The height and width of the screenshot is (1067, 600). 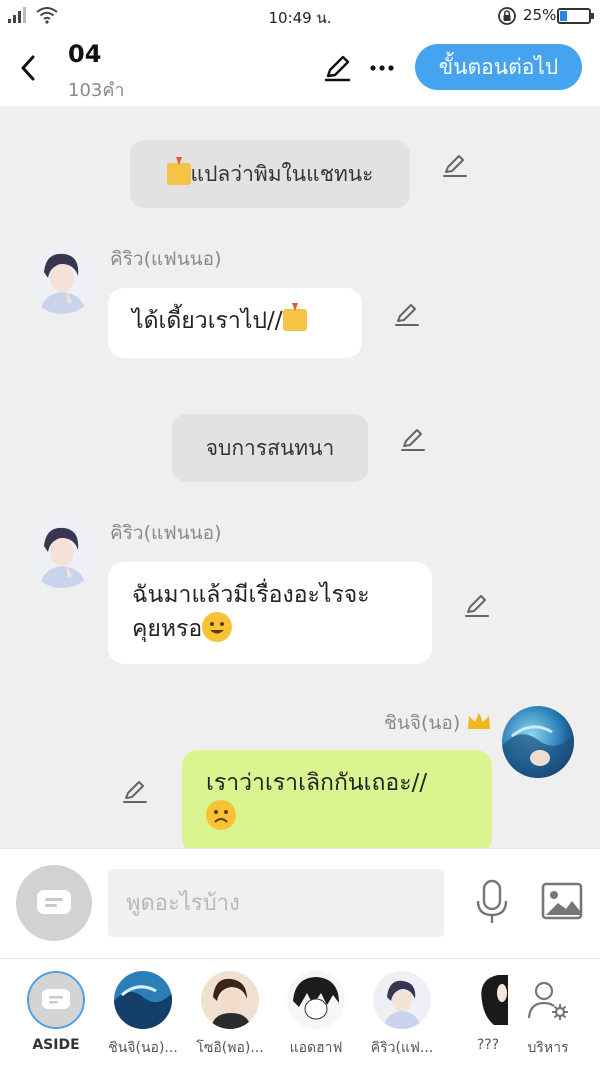 I want to click on aside-toggle-button, so click(x=54, y=903).